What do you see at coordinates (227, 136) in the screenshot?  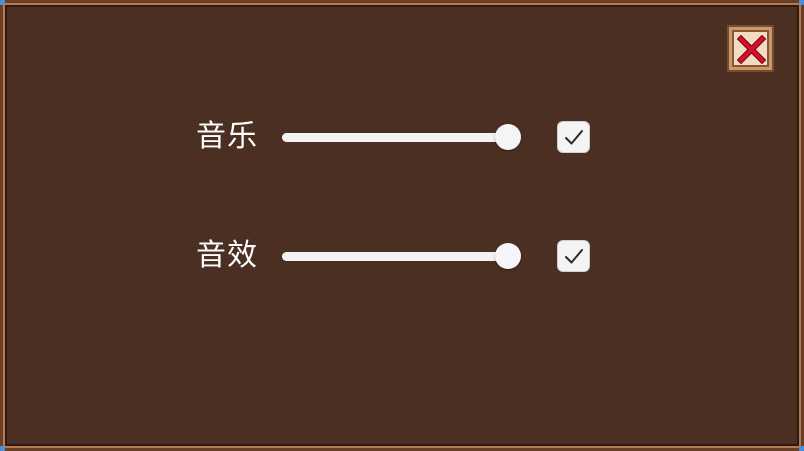 I see `music-label: 音乐` at bounding box center [227, 136].